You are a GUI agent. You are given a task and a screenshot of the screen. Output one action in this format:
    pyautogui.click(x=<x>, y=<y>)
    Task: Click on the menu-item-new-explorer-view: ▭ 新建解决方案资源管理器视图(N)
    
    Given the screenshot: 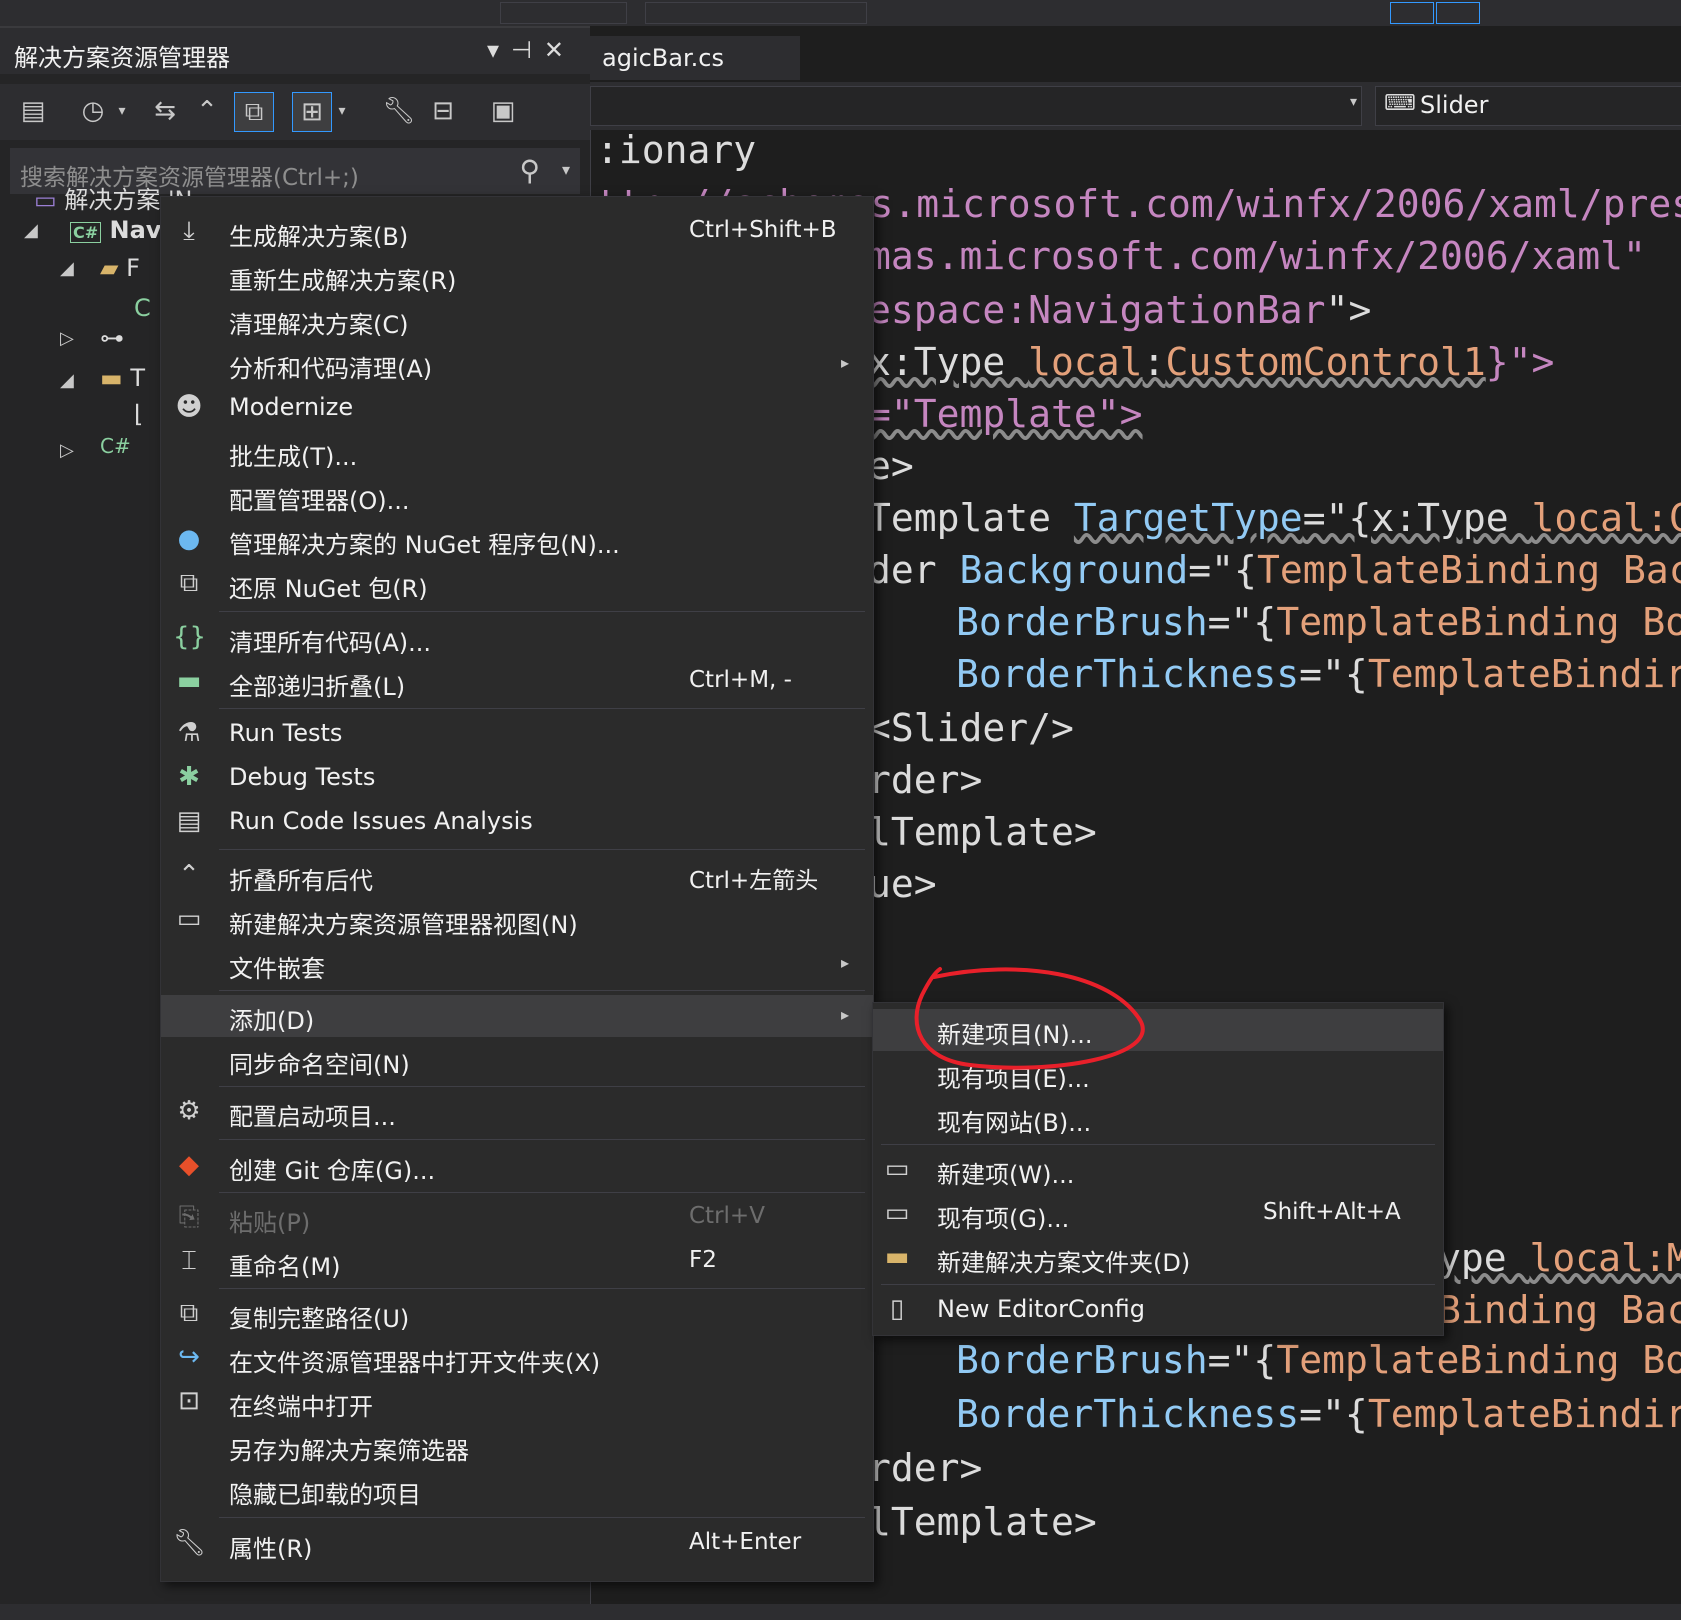 What is the action you would take?
    pyautogui.click(x=517, y=920)
    